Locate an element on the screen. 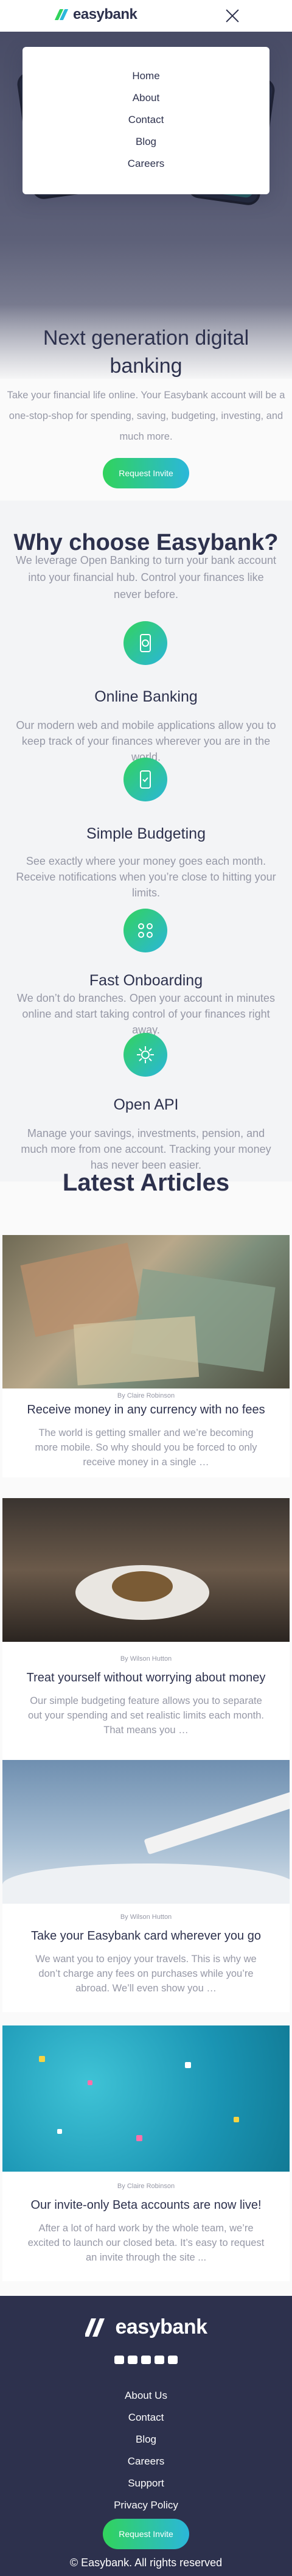  feature-title: Fast Onboarding is located at coordinates (146, 980).